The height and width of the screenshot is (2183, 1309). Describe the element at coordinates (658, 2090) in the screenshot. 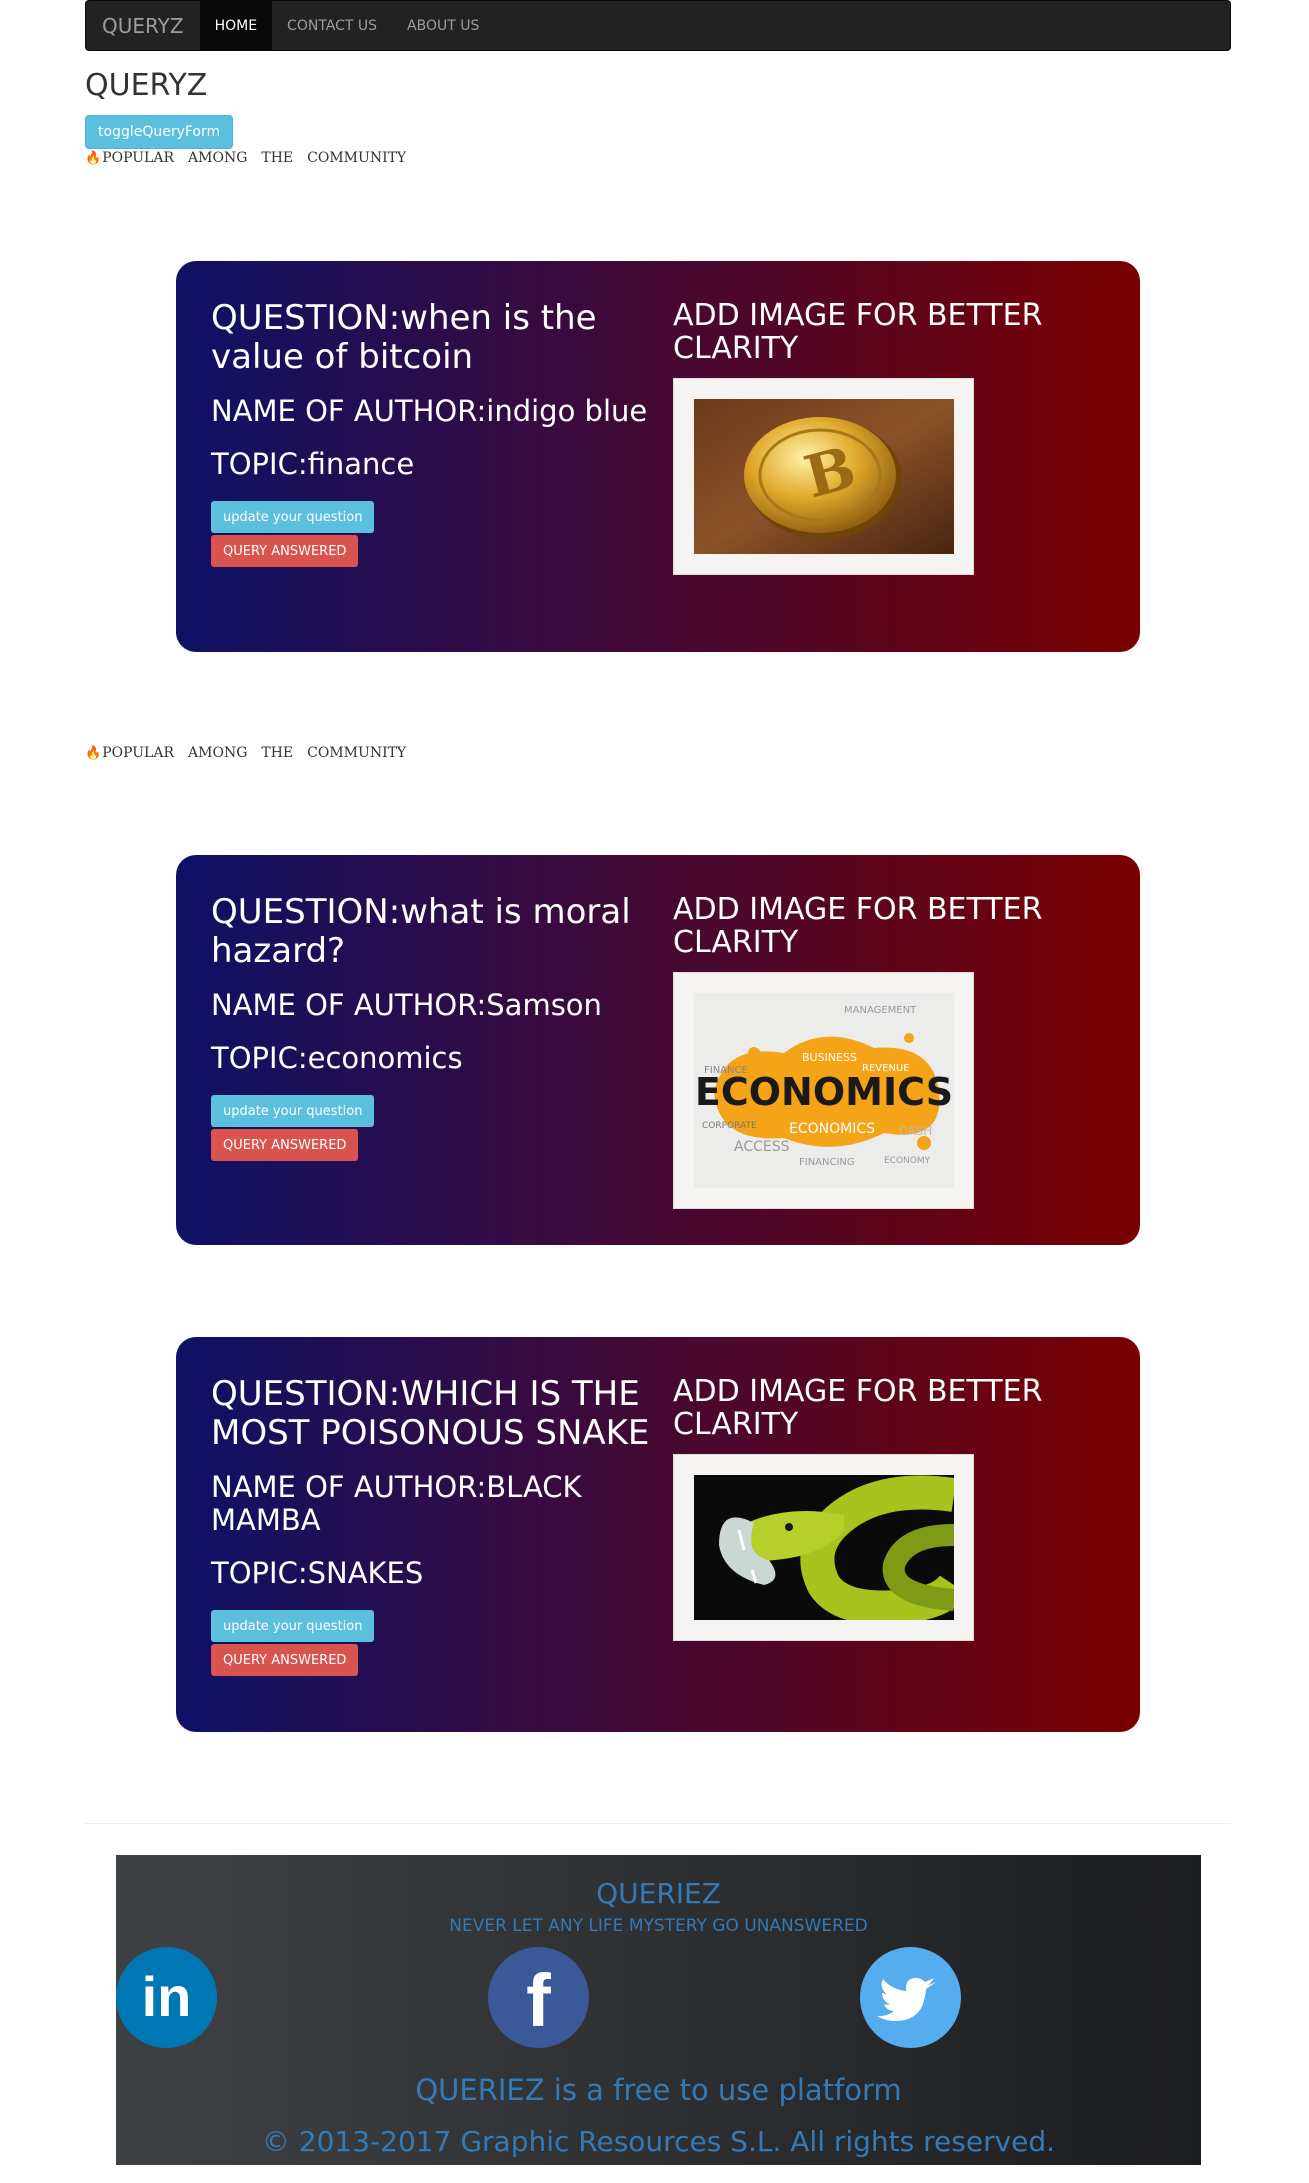

I see `footer-free-text: QUERIEZ is a free to use platform` at that location.